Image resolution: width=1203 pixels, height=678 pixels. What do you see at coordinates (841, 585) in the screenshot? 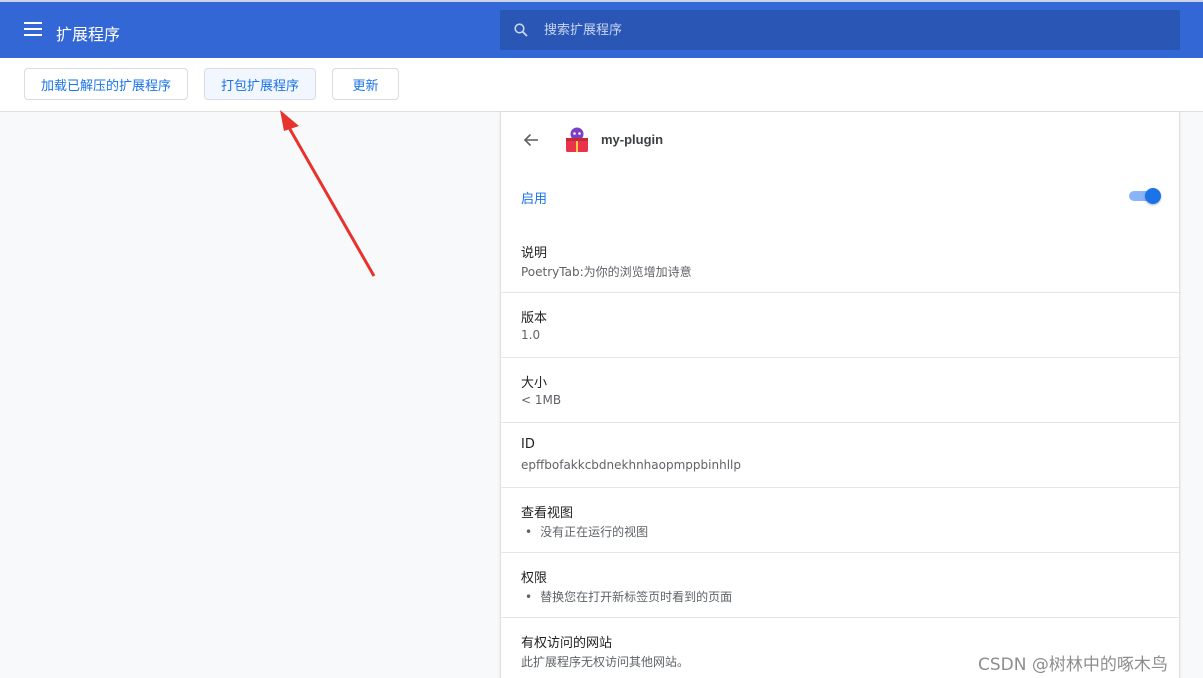
I see `permissions-section: 权限 替换您在打开新标签页时看到的页面` at bounding box center [841, 585].